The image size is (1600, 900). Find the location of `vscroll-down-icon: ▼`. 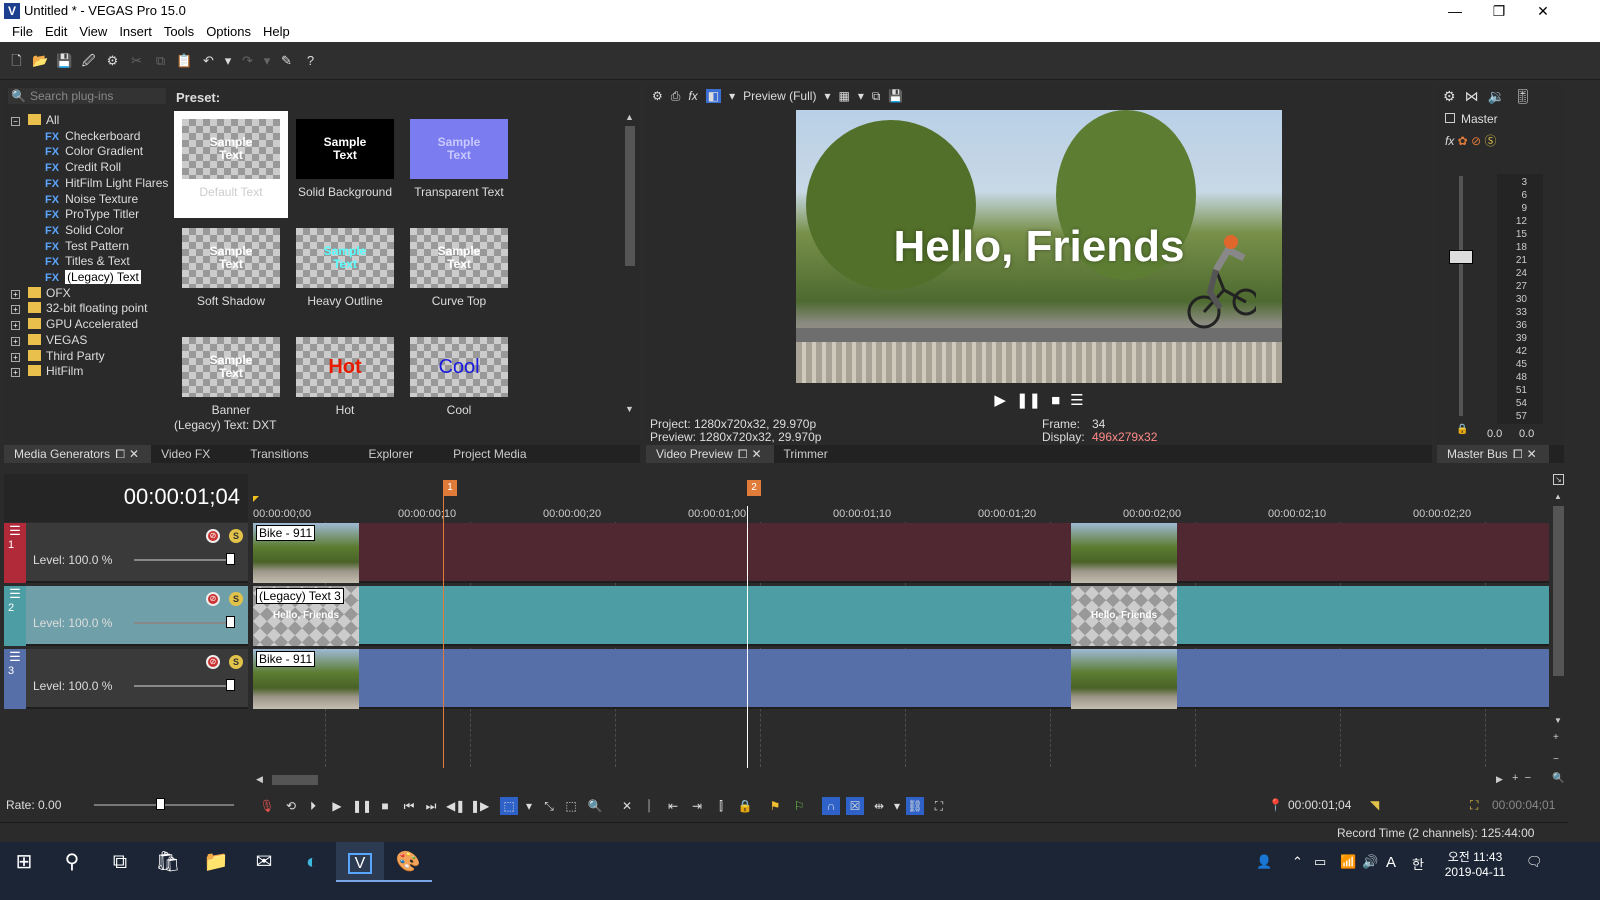

vscroll-down-icon: ▼ is located at coordinates (1558, 720).